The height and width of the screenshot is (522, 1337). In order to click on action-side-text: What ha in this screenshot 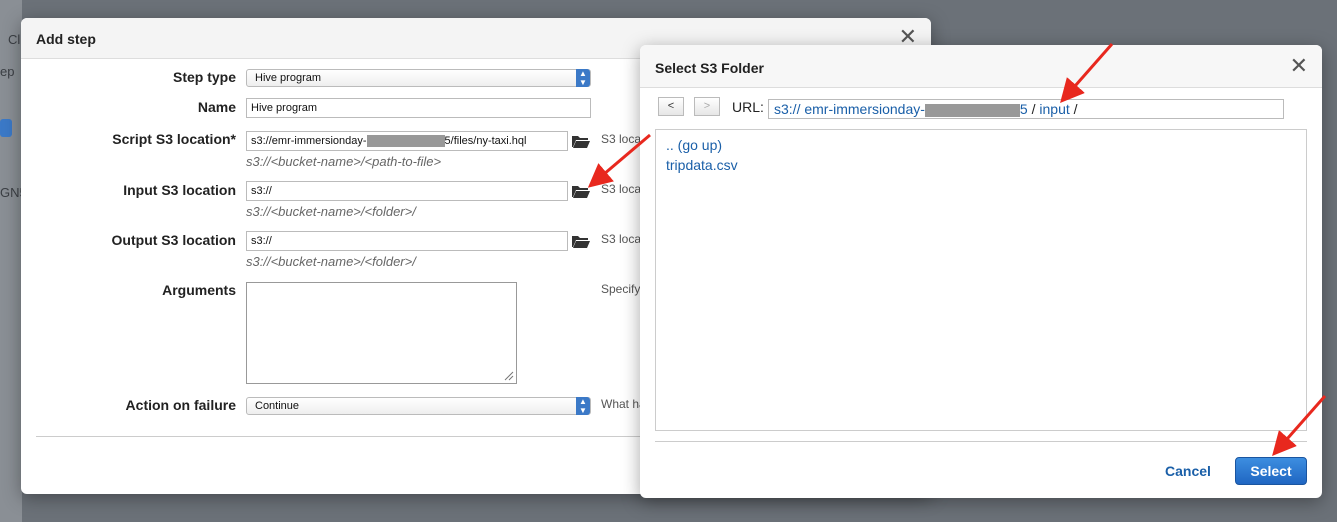, I will do `click(623, 404)`.